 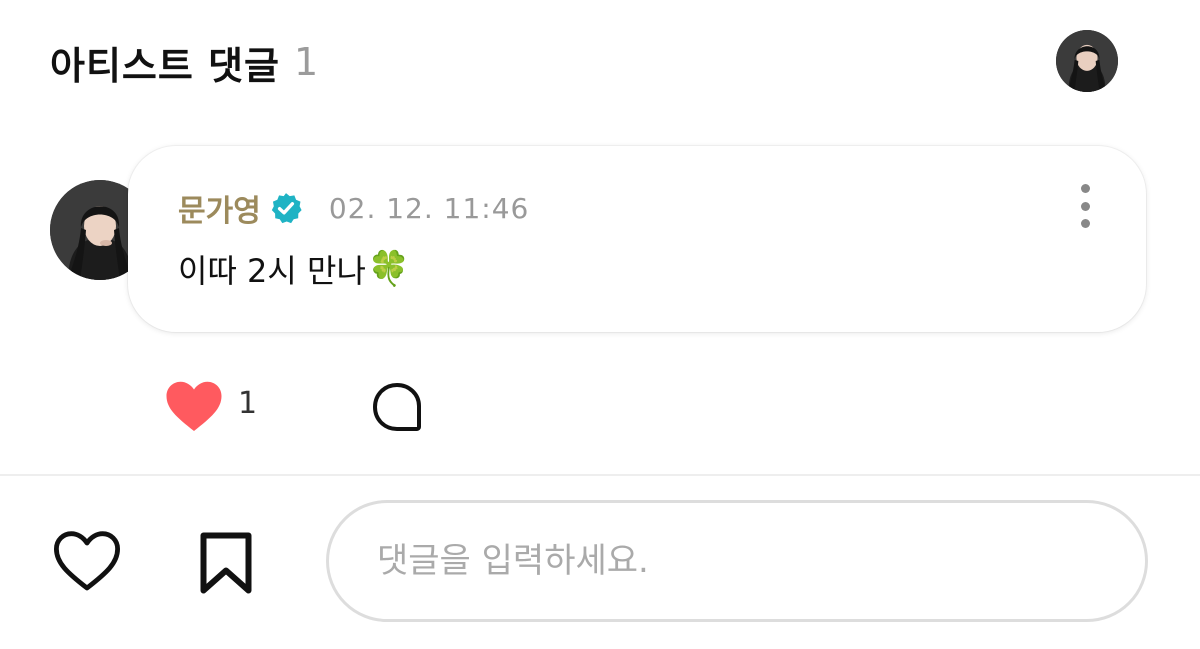 What do you see at coordinates (1085, 206) in the screenshot?
I see `more-vertical-icon` at bounding box center [1085, 206].